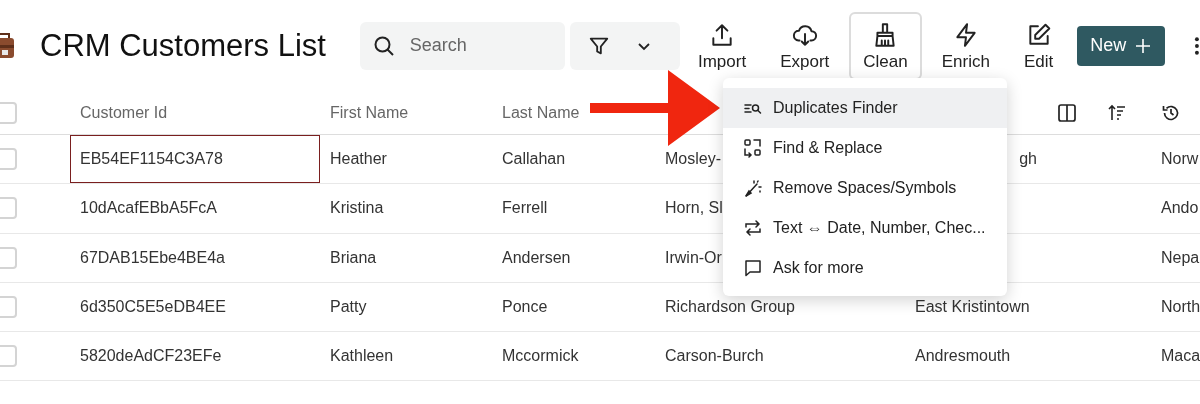 This screenshot has width=1200, height=404. Describe the element at coordinates (865, 148) in the screenshot. I see `menu-item: Find & Replace` at that location.